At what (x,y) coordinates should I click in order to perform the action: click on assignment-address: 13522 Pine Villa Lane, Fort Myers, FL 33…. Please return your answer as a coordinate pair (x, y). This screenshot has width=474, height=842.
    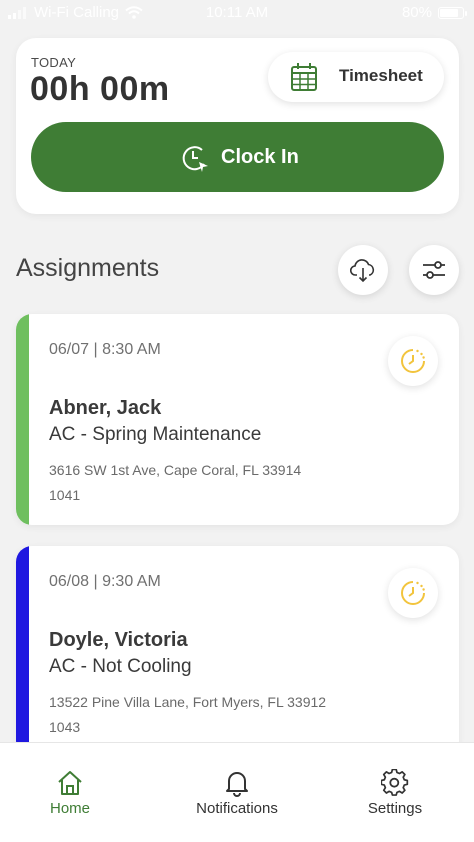
    Looking at the image, I should click on (188, 702).